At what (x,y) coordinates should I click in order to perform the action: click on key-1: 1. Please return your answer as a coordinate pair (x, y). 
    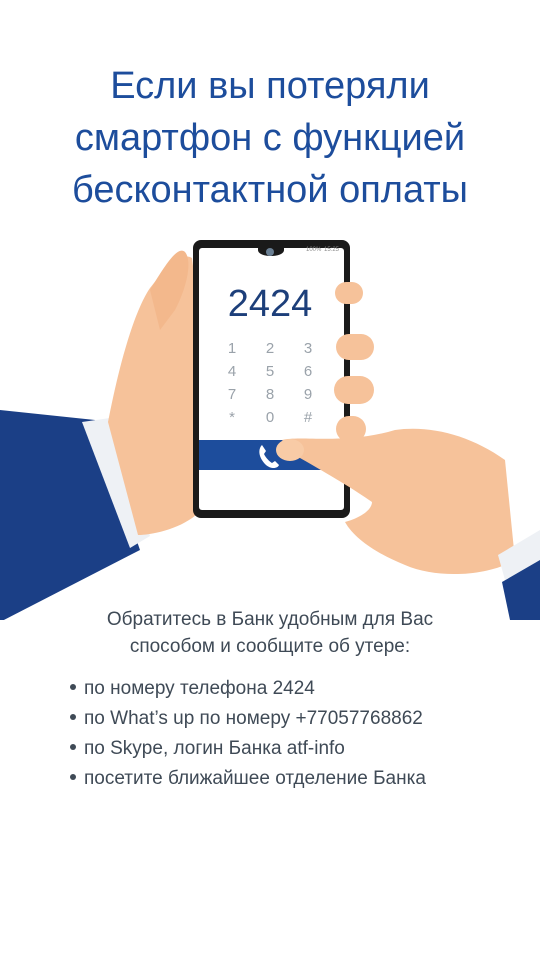
    Looking at the image, I should click on (232, 348).